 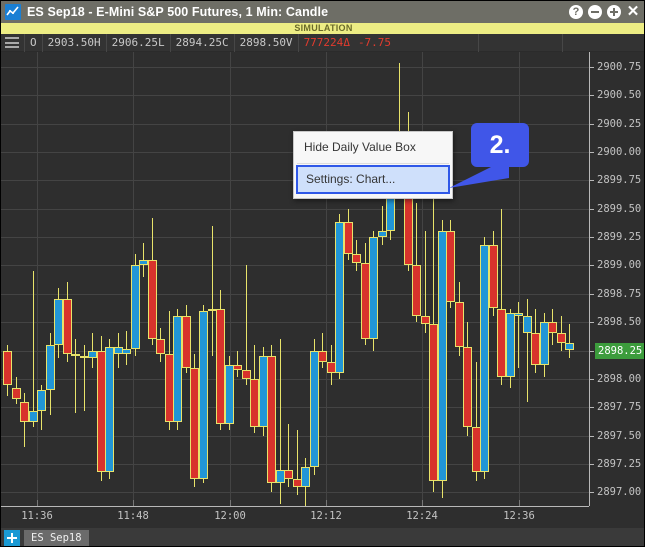 I want to click on hamburger-icon, so click(x=12, y=42).